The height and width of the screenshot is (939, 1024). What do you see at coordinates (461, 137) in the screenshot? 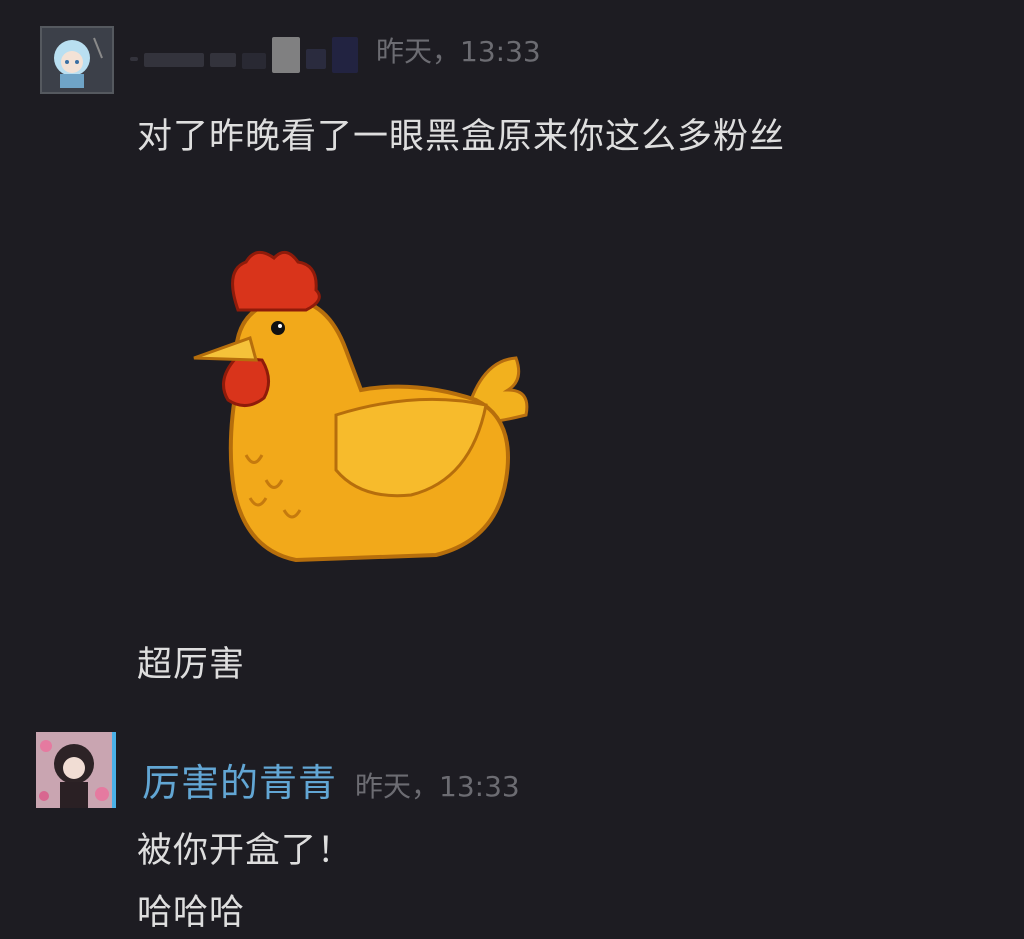
I see `message-text: 对了昨晚看了一眼黑盒原来你这么多粉丝` at bounding box center [461, 137].